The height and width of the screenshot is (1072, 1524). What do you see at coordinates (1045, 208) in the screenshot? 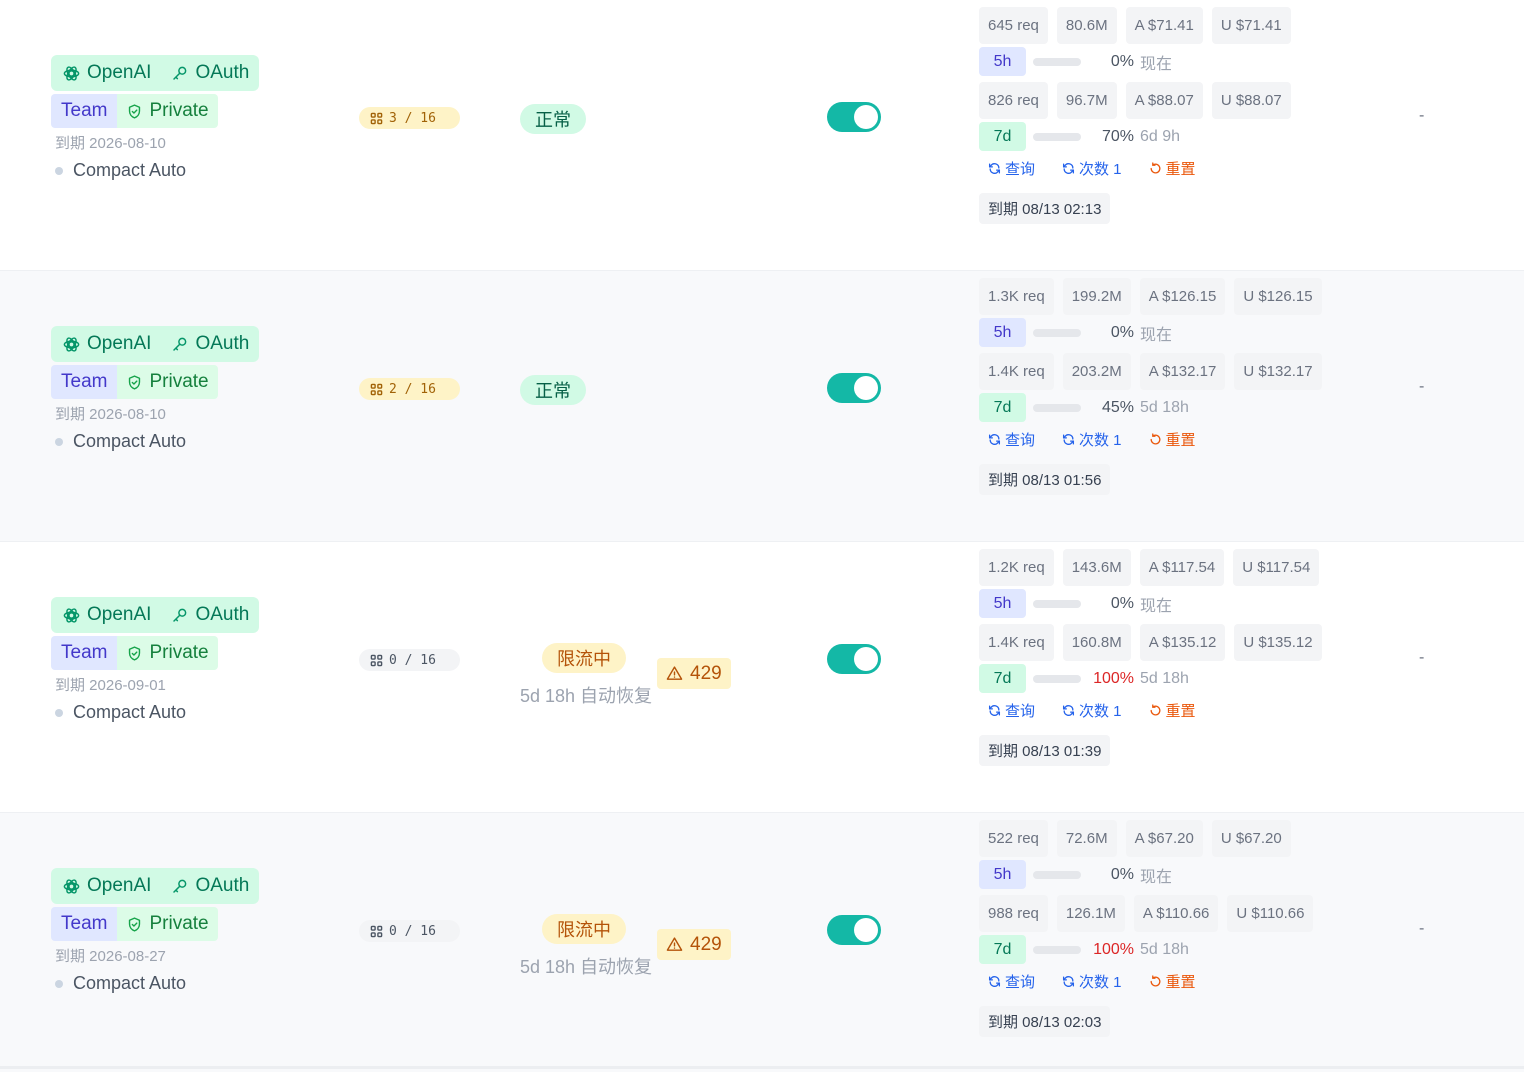
I see `token-expiry-chip: 到期 08/13 02:13` at bounding box center [1045, 208].